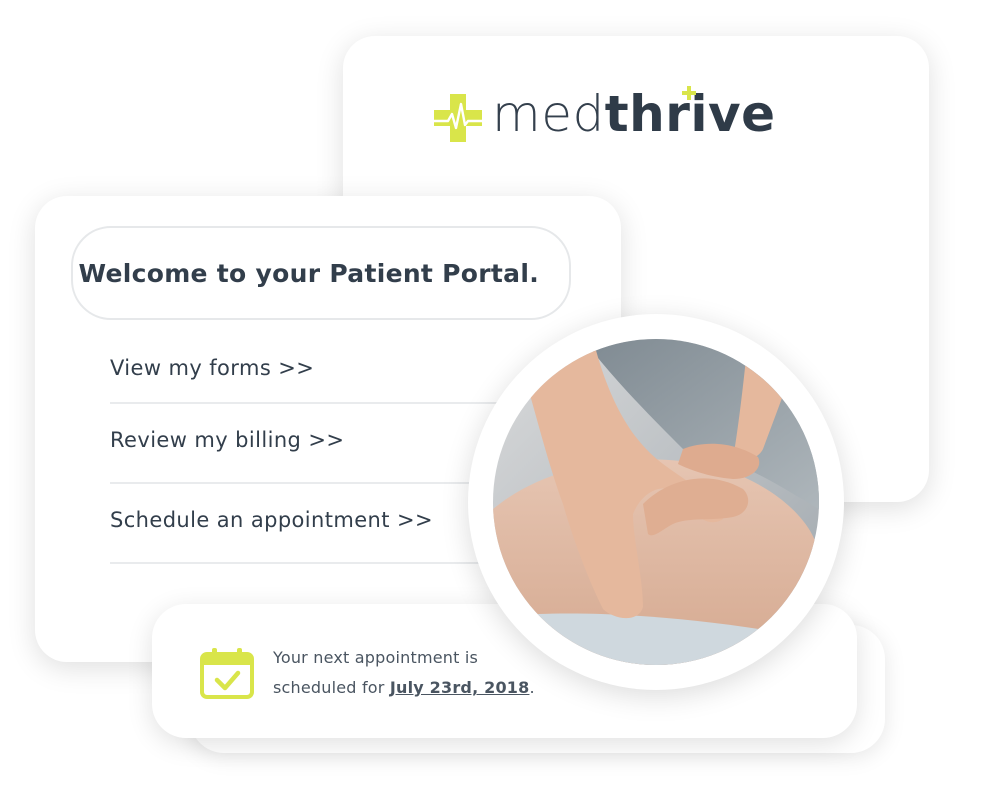  Describe the element at coordinates (634, 114) in the screenshot. I see `logo-wordmark: medthrive` at that location.